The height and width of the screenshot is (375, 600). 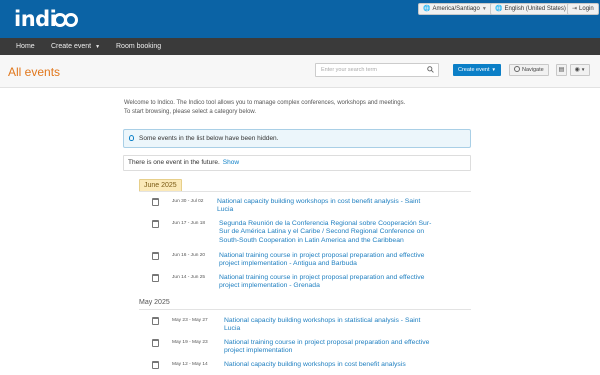 What do you see at coordinates (529, 70) in the screenshot?
I see `navigate-button: Navigate` at bounding box center [529, 70].